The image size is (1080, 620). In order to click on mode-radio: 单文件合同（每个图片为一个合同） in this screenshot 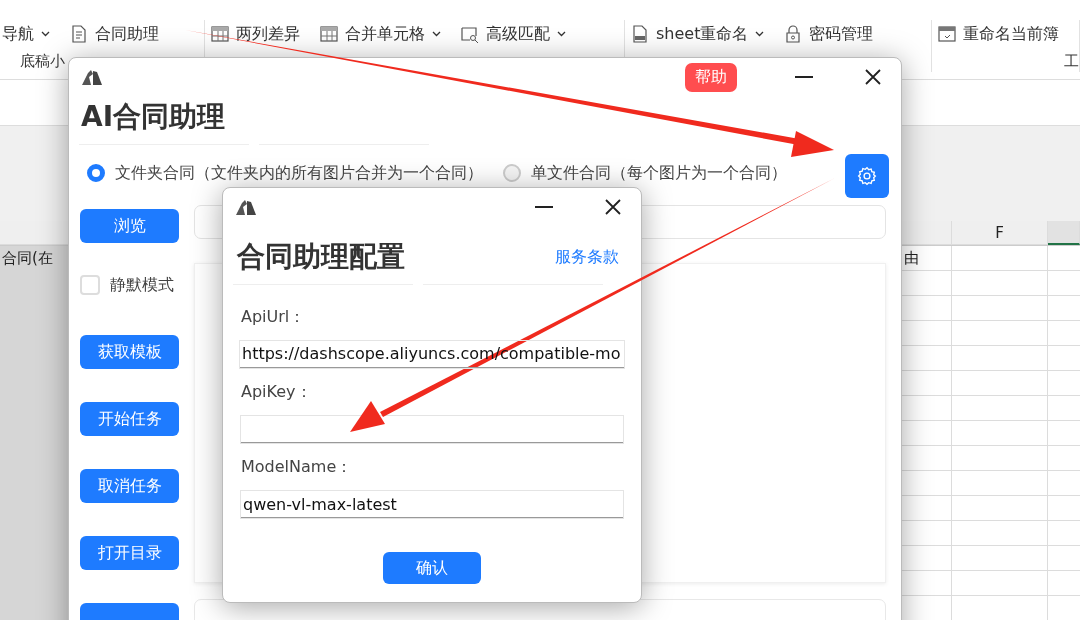, I will do `click(645, 173)`.